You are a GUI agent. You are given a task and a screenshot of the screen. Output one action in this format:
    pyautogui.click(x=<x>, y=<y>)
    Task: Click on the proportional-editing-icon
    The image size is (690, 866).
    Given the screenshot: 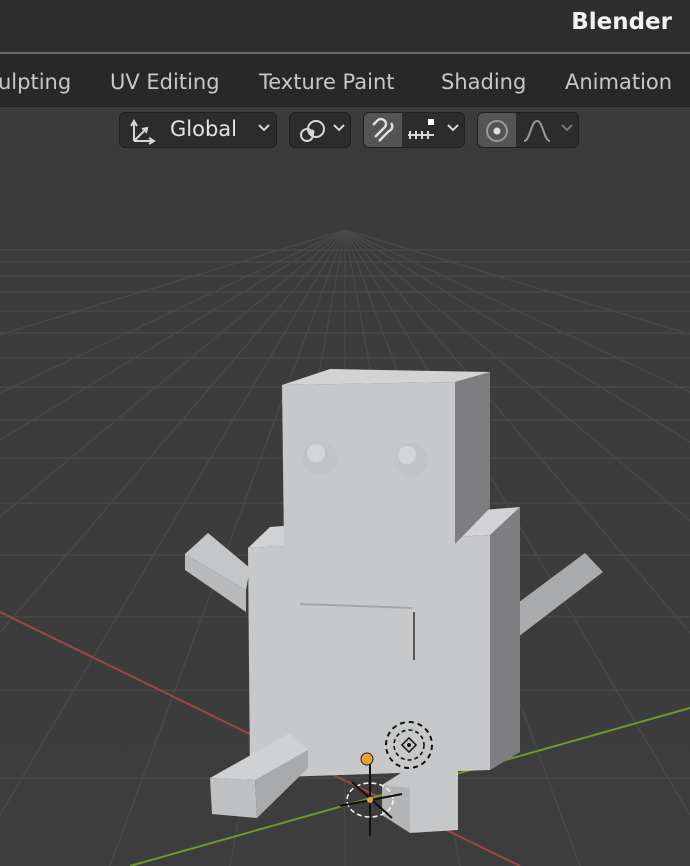 What is the action you would take?
    pyautogui.click(x=497, y=133)
    